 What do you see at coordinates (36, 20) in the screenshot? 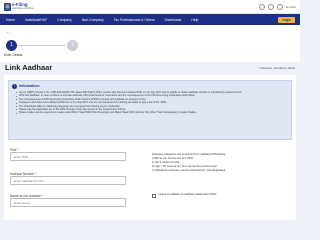
I see `nav-item-individual: Individual/HUF` at bounding box center [36, 20].